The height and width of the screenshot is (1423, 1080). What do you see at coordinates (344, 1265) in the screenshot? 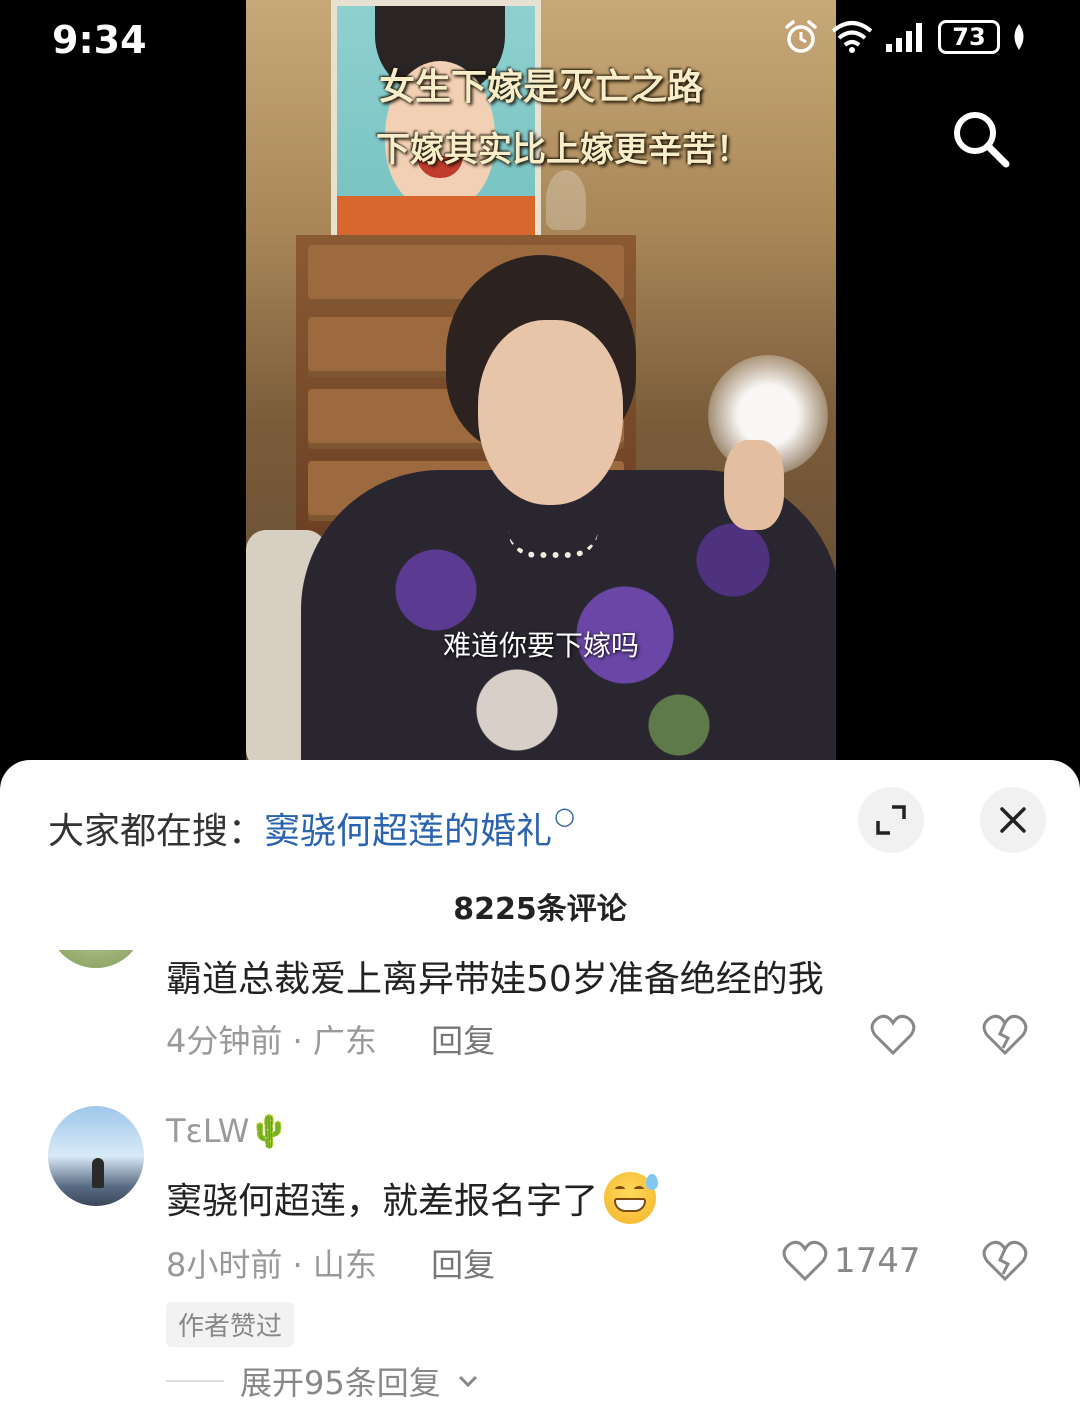
I see `comment-location: 山东` at bounding box center [344, 1265].